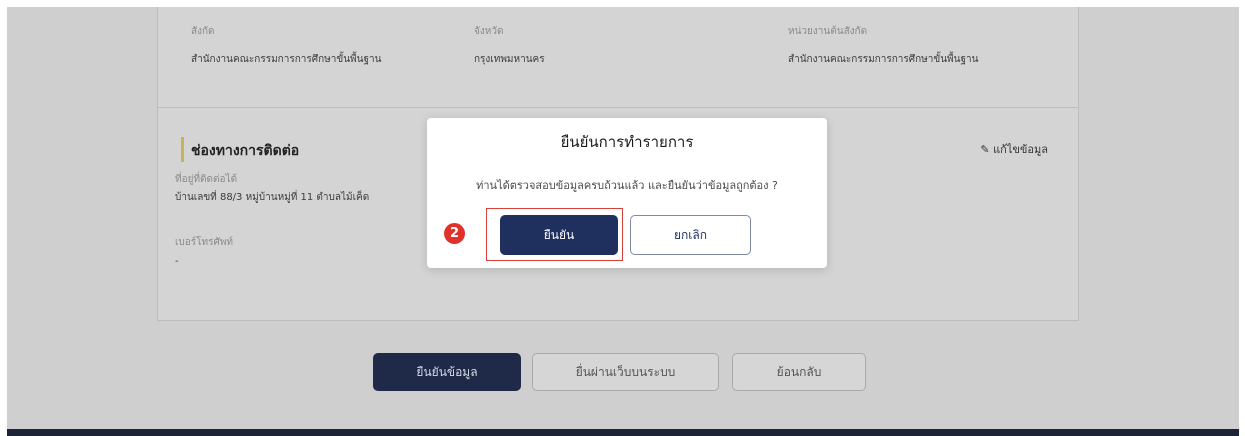 The image size is (1245, 436). I want to click on dialog-confirm-button: ยืนยัน, so click(559, 235).